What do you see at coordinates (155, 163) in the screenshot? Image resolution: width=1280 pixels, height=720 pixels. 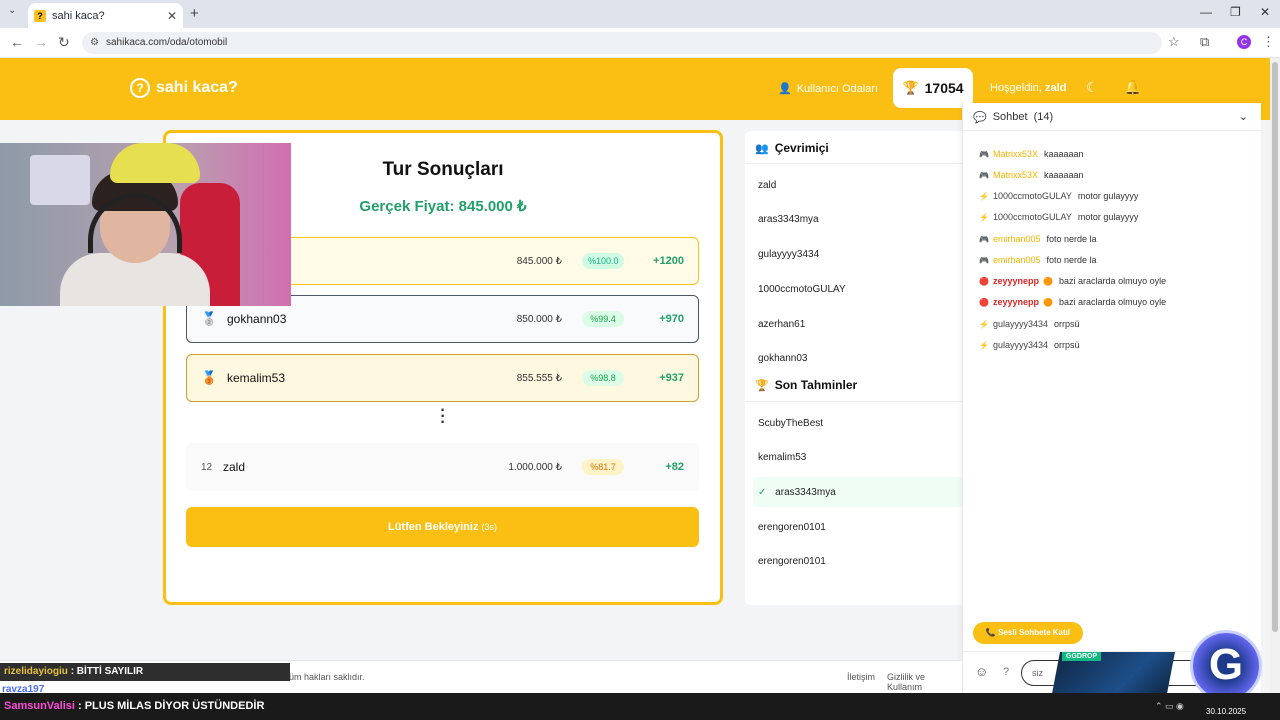 I see `webcam-plush-hat` at bounding box center [155, 163].